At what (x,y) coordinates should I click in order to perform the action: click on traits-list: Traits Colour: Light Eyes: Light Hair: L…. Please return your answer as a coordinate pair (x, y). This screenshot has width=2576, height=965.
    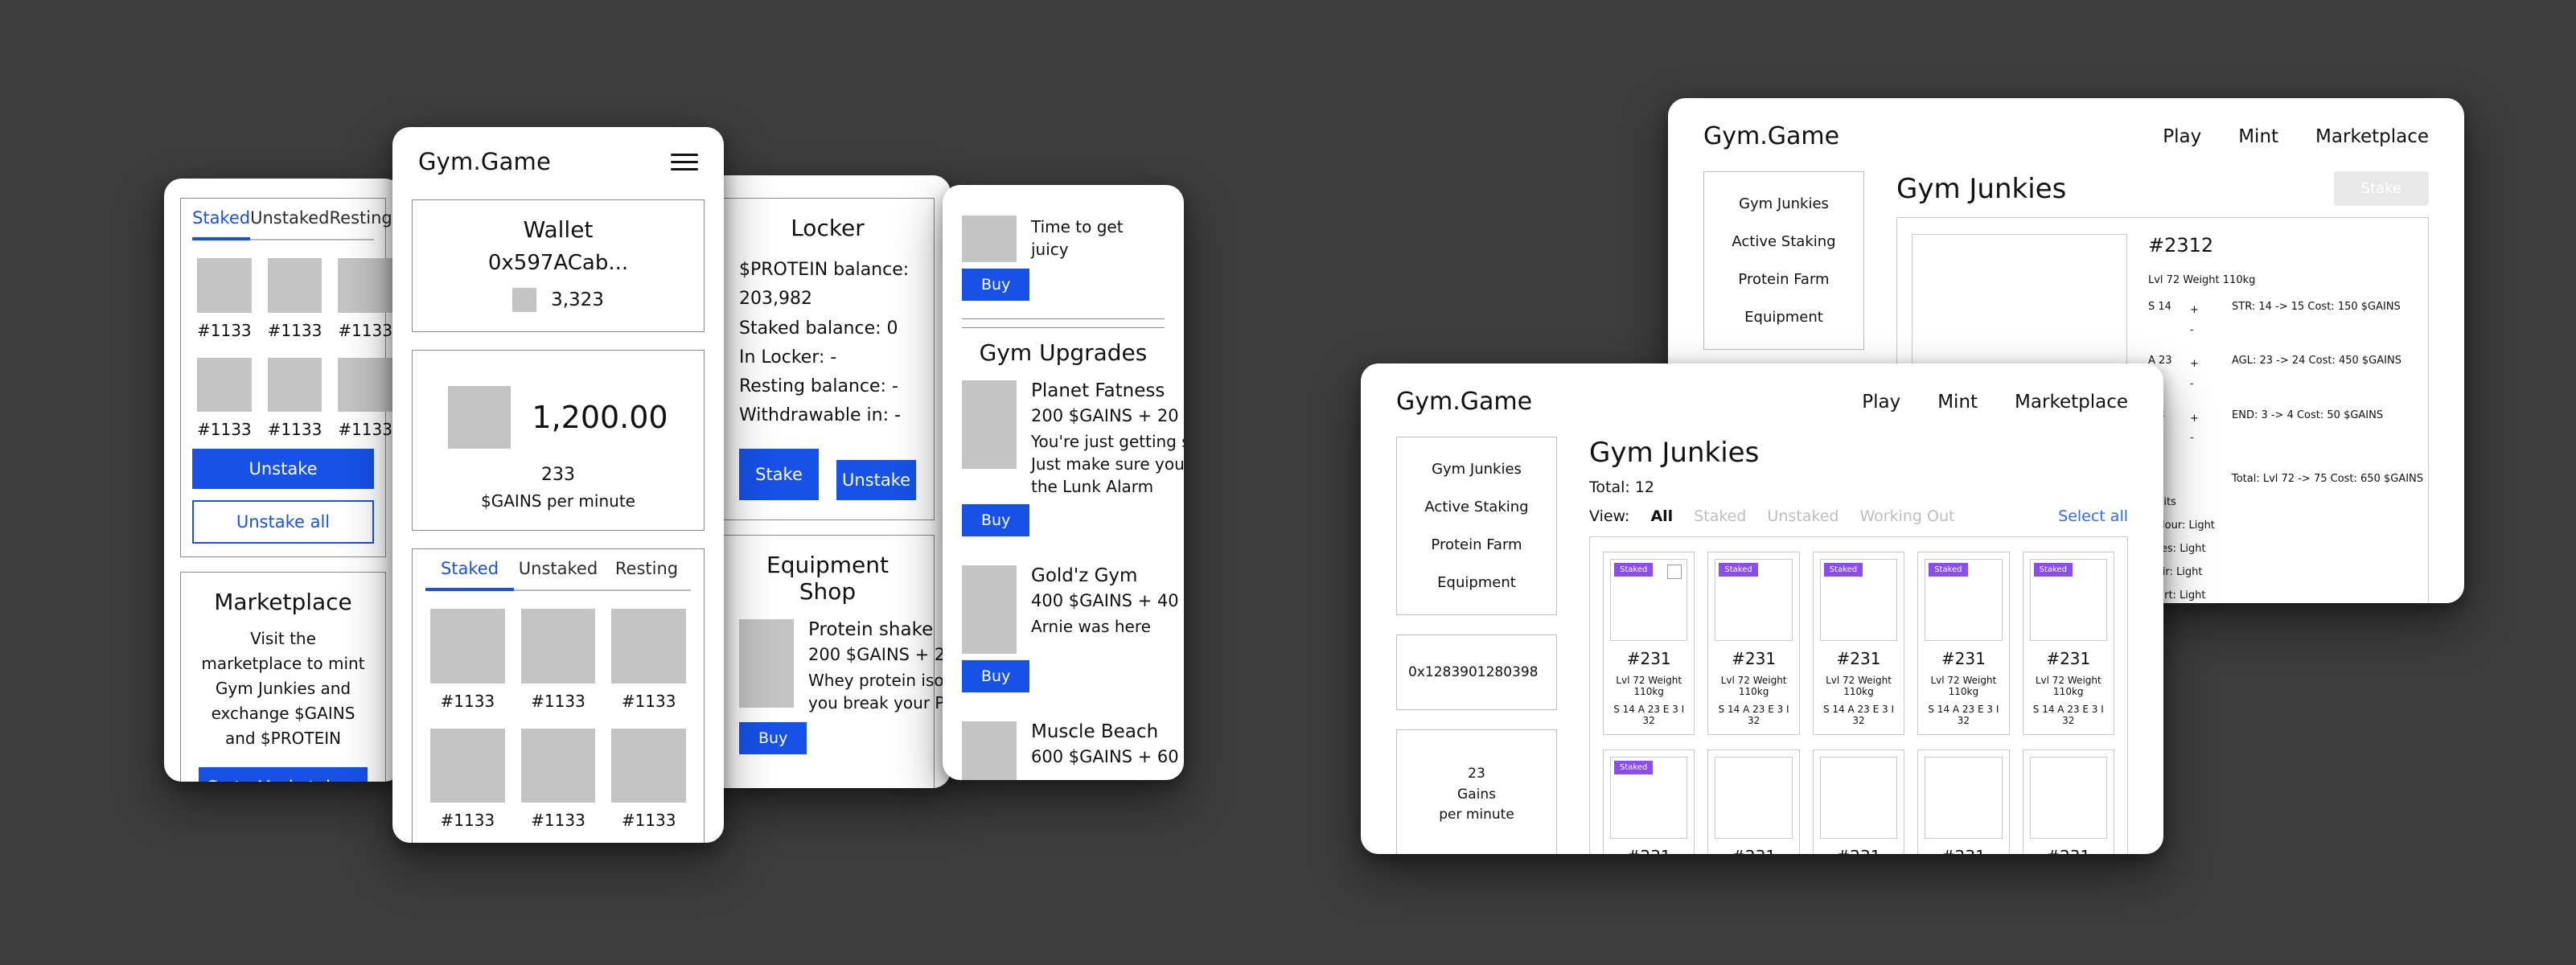
    Looking at the image, I should click on (2281, 549).